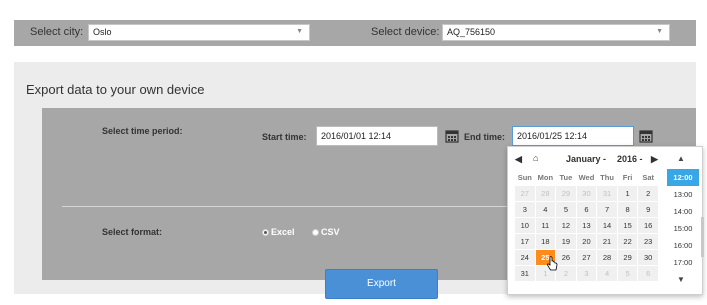 The width and height of the screenshot is (707, 305). What do you see at coordinates (607, 225) in the screenshot?
I see `calendar-day: 14` at bounding box center [607, 225].